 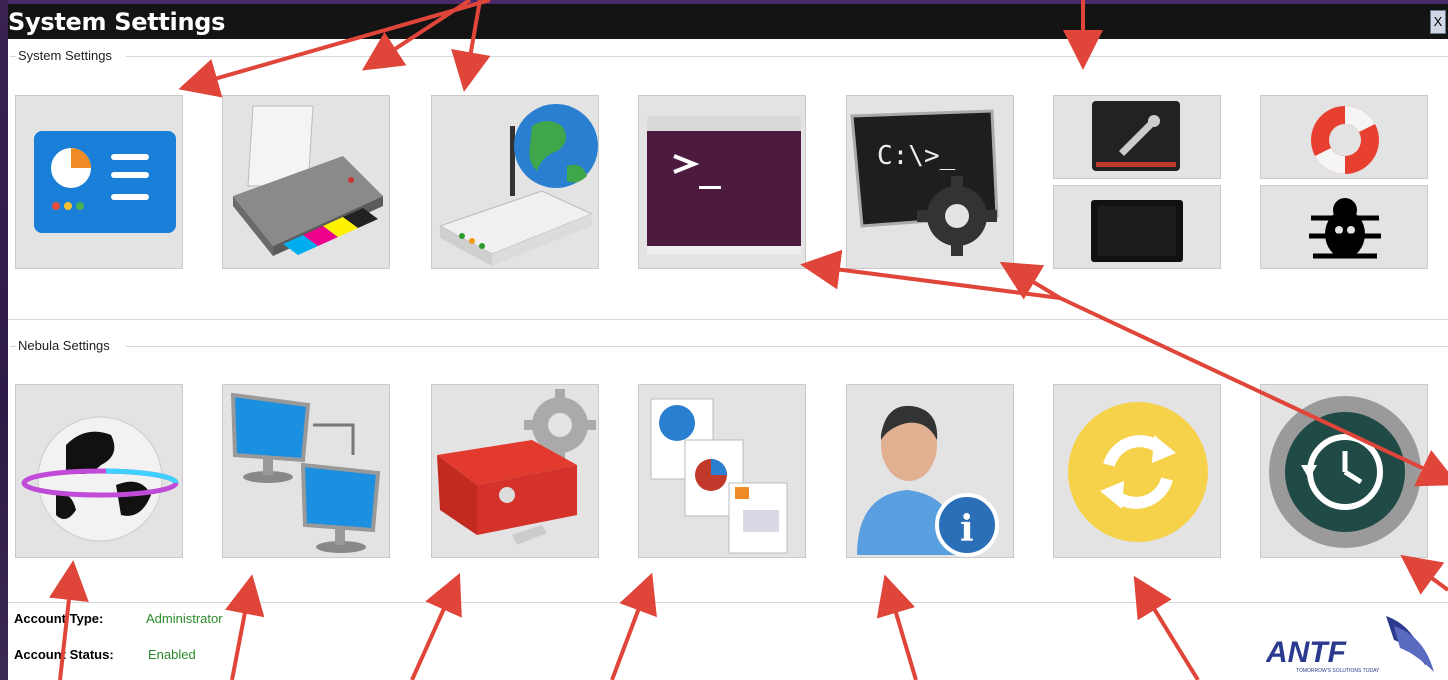 What do you see at coordinates (117, 22) in the screenshot?
I see `window-title: System Settings` at bounding box center [117, 22].